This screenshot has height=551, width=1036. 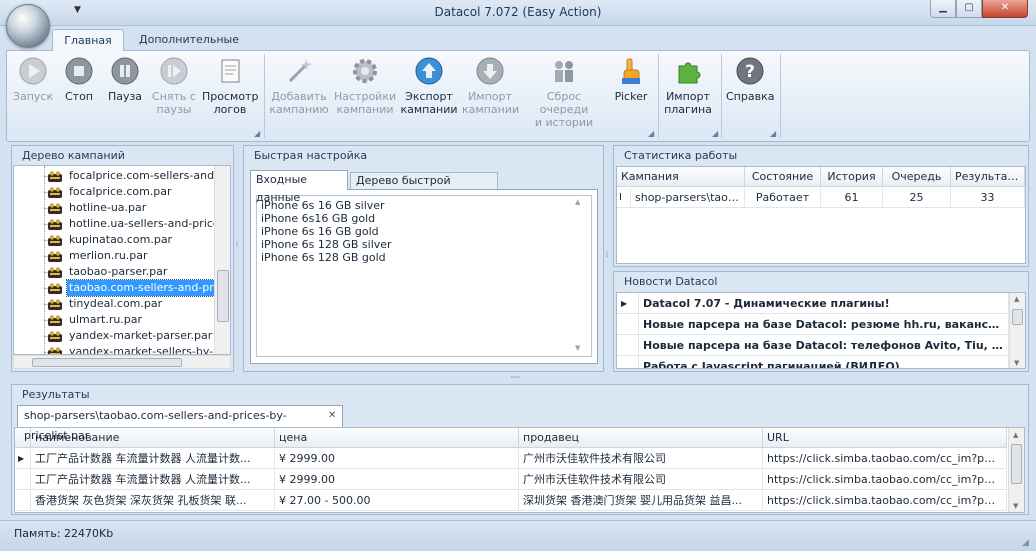 I want to click on news-item: Datacol 7.07 - Динамические плагины!, so click(x=824, y=303).